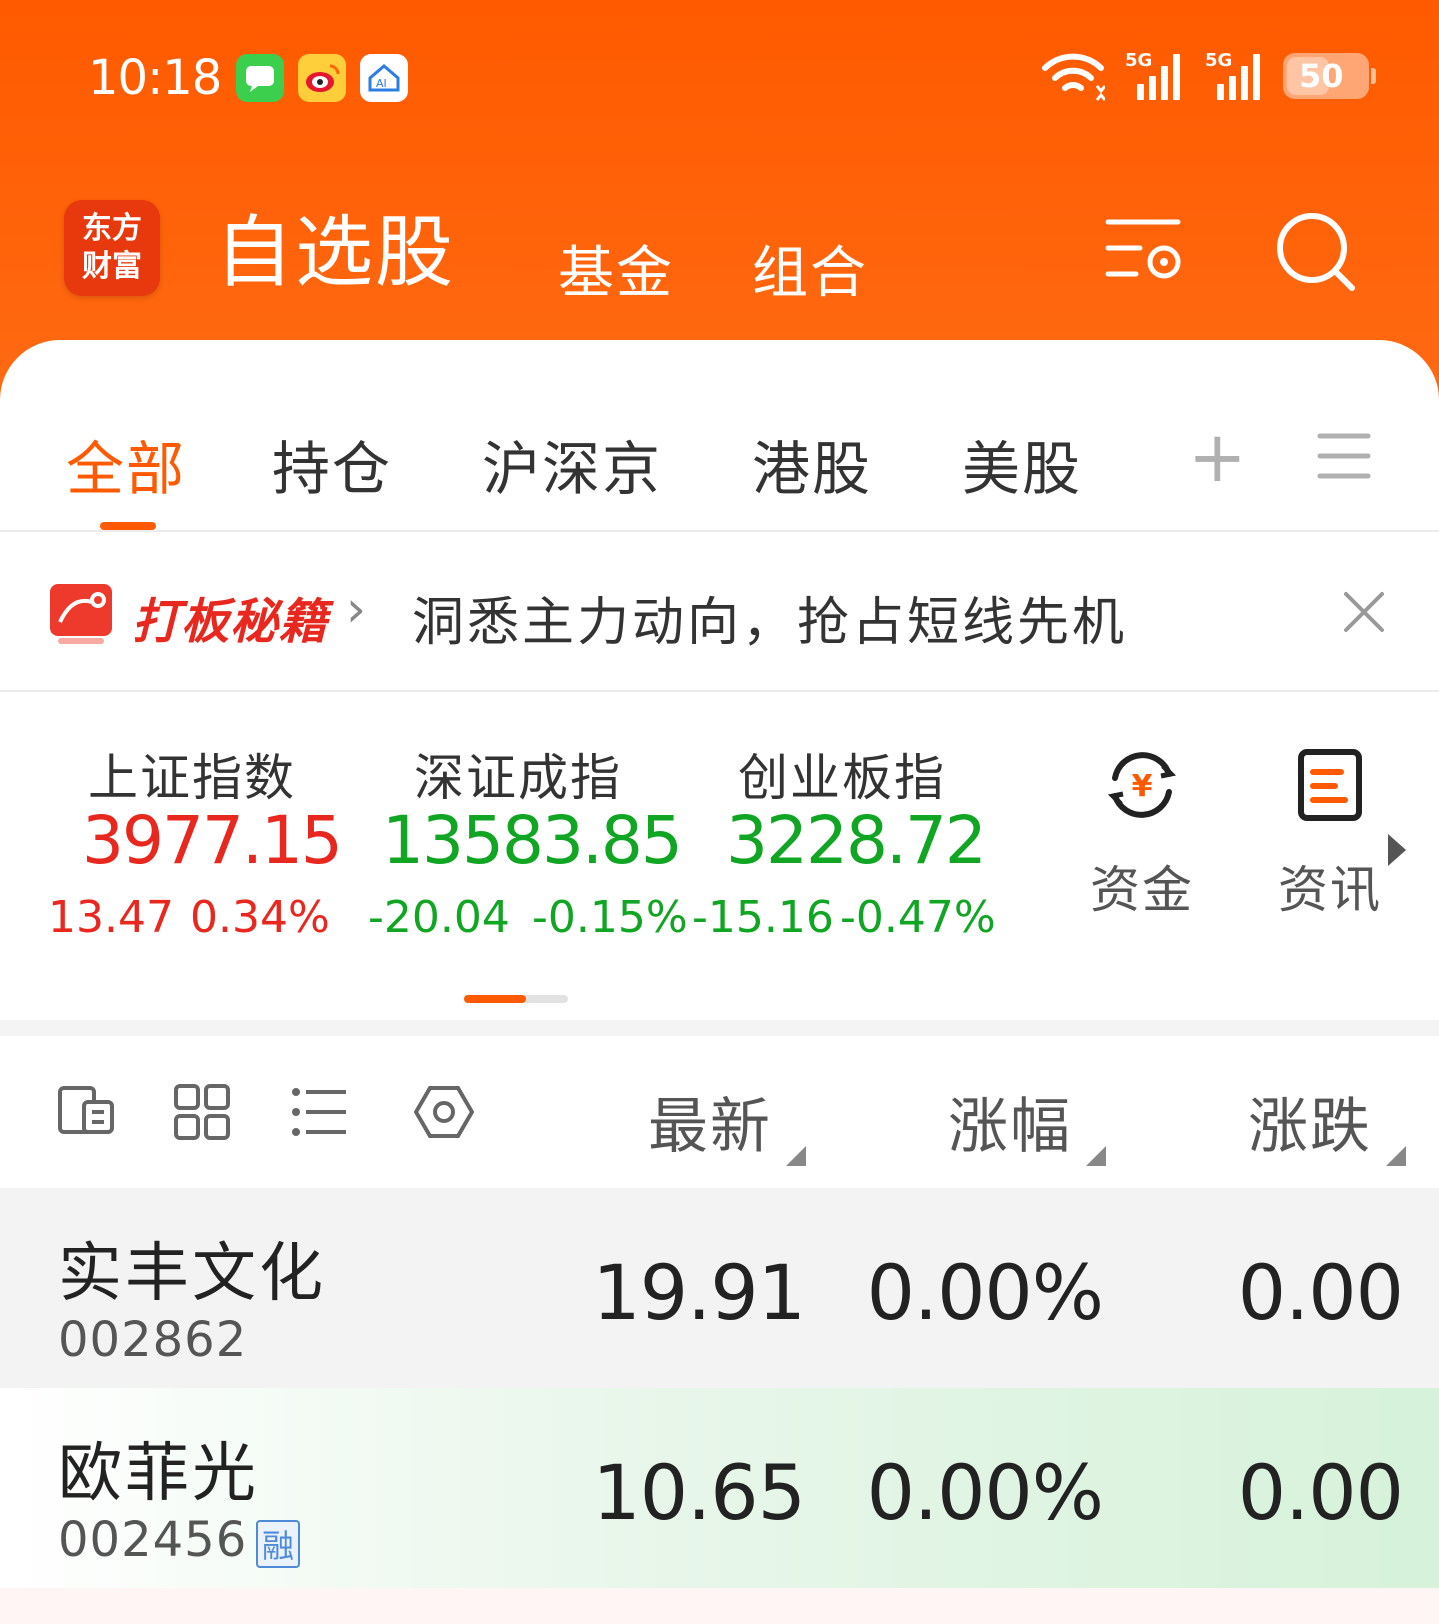 The height and width of the screenshot is (1624, 1439). What do you see at coordinates (320, 1112) in the screenshot?
I see `list-view-icon` at bounding box center [320, 1112].